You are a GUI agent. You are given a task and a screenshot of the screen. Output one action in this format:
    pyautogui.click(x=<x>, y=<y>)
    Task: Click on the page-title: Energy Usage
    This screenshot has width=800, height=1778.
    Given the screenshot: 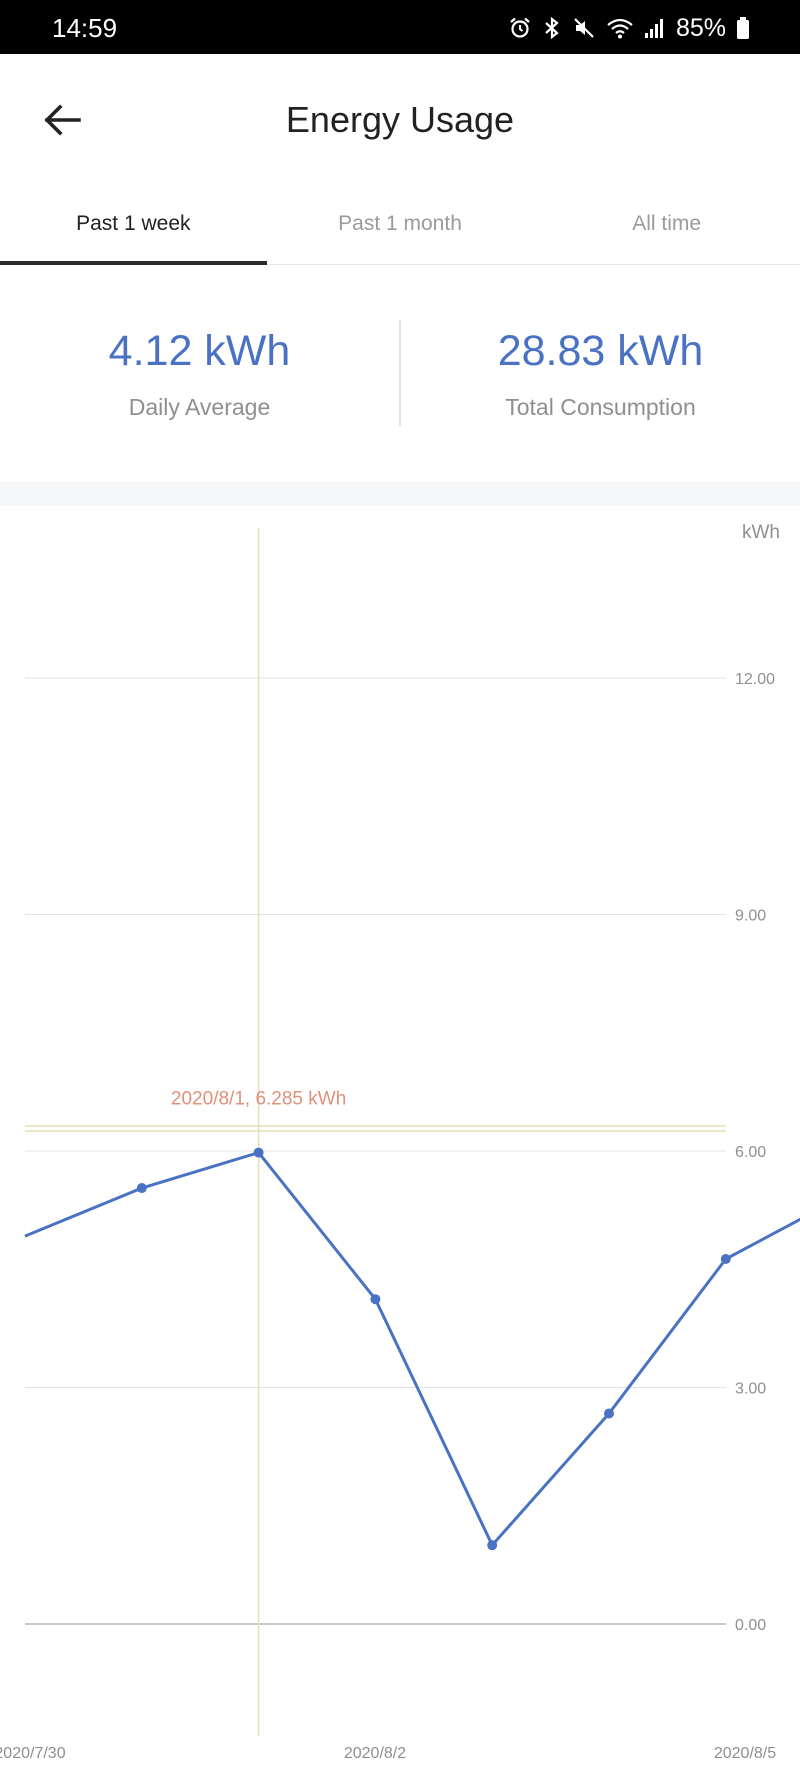 What is the action you would take?
    pyautogui.click(x=400, y=119)
    